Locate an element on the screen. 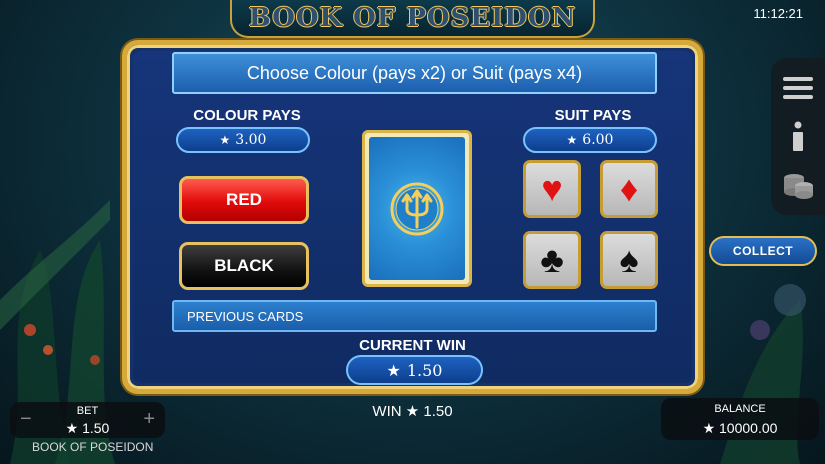 Image resolution: width=825 pixels, height=464 pixels. hearts-button: ♥ is located at coordinates (552, 189).